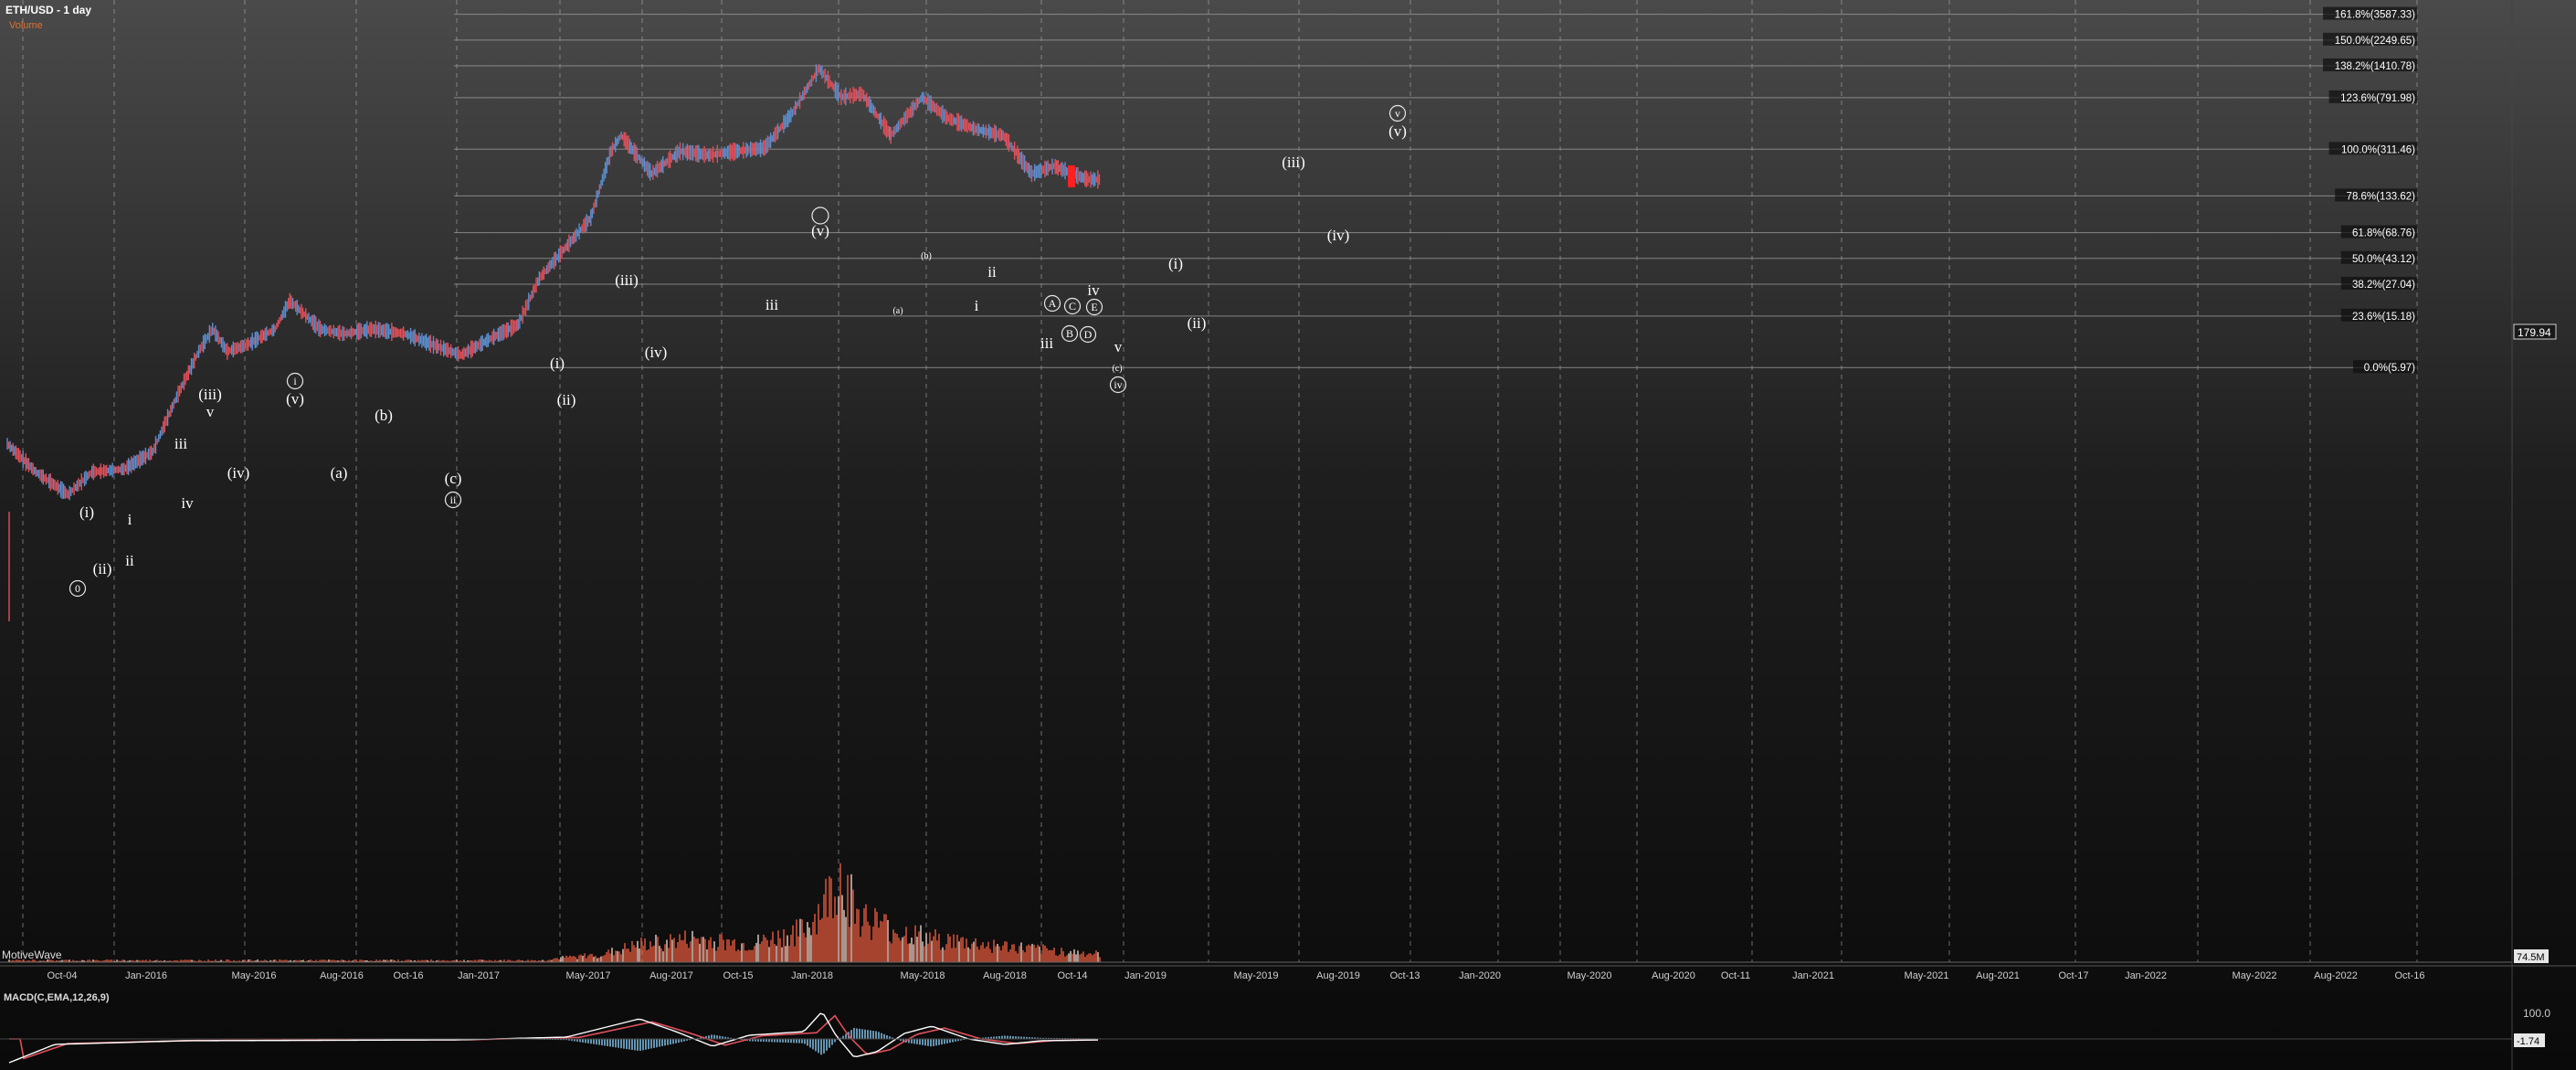  What do you see at coordinates (2383, 233) in the screenshot?
I see `fib-label: 61.8%(68.76)` at bounding box center [2383, 233].